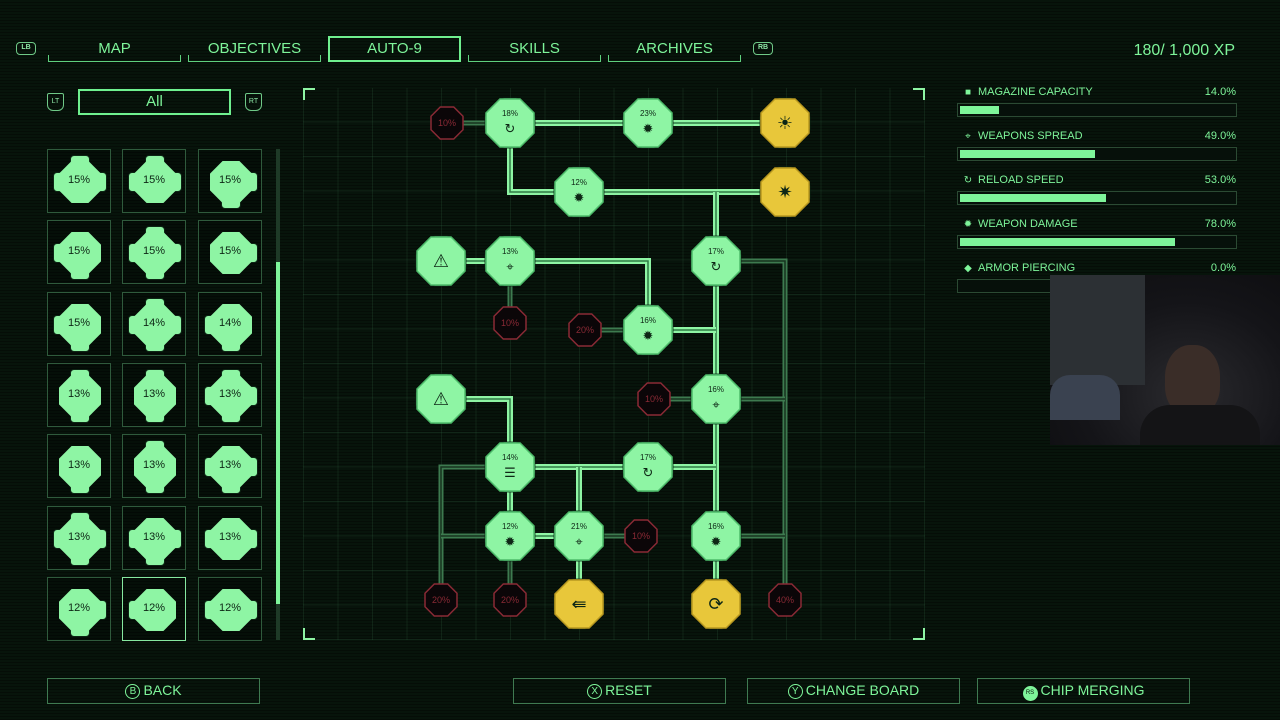  Describe the element at coordinates (795, 691) in the screenshot. I see `y-button-icon: Y` at that location.